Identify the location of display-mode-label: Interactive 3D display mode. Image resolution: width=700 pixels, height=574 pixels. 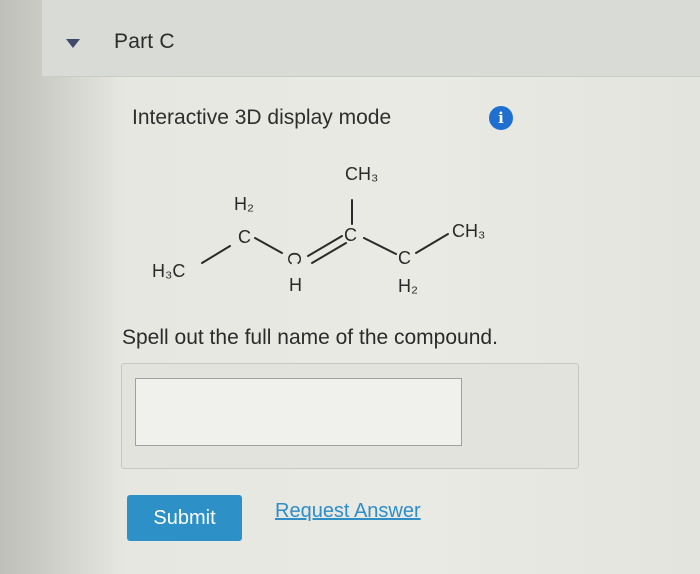
(262, 117).